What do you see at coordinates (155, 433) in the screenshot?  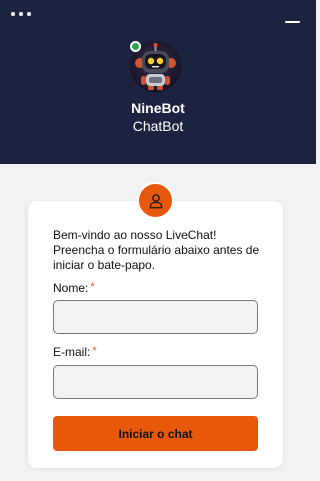 I see `start-chat-button: Iniciar o chat` at bounding box center [155, 433].